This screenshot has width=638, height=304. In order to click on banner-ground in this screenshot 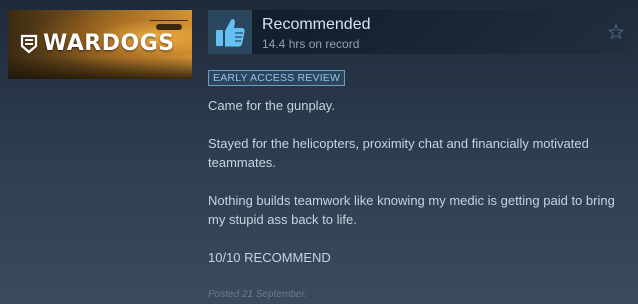, I will do `click(100, 68)`.